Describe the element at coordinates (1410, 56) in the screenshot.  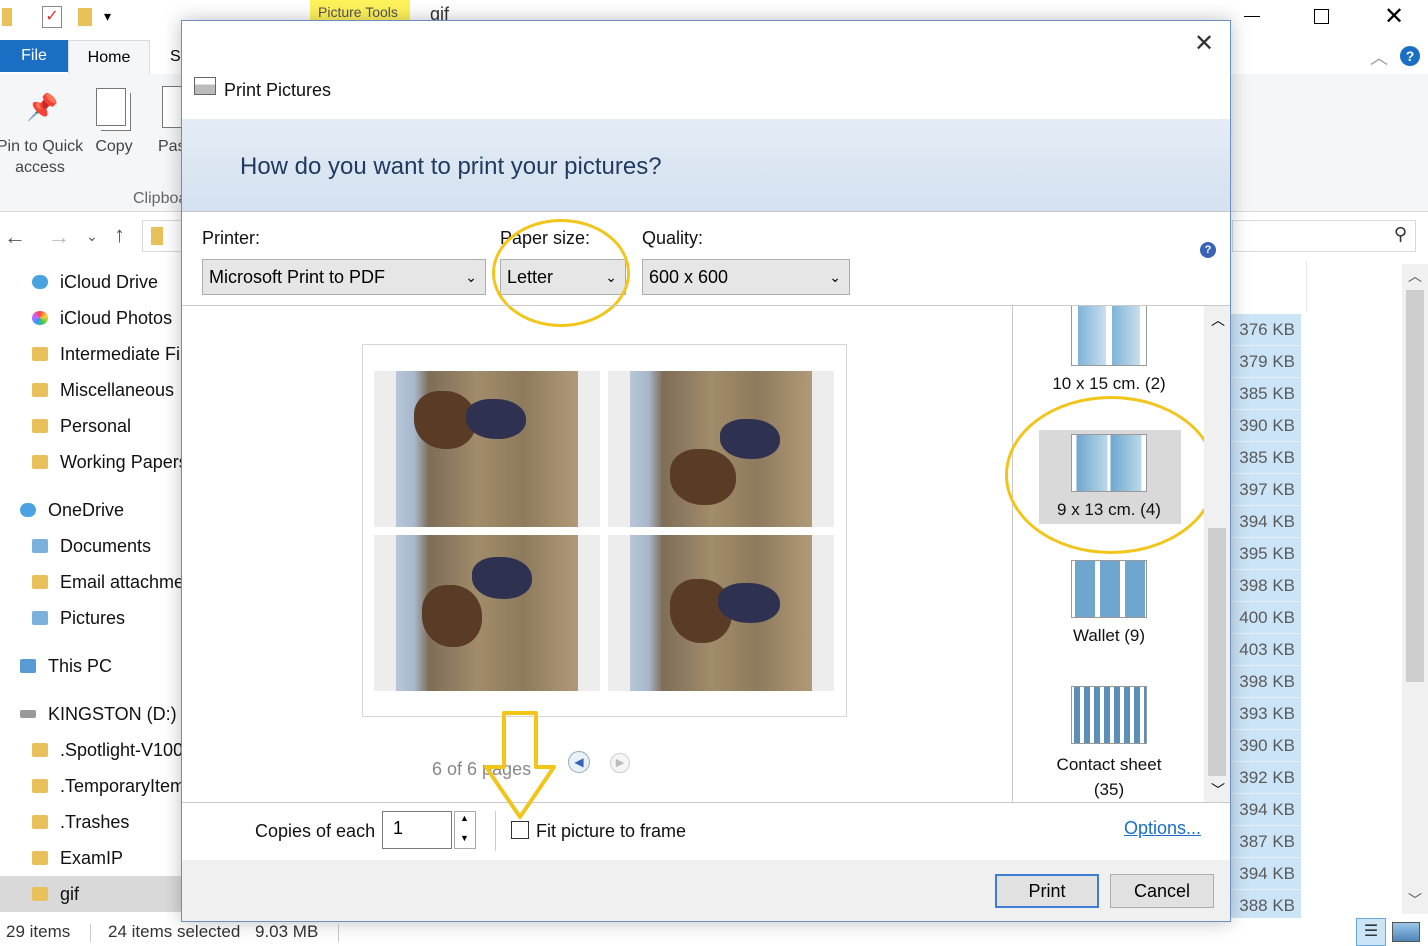
I see `help-icon: ?` at that location.